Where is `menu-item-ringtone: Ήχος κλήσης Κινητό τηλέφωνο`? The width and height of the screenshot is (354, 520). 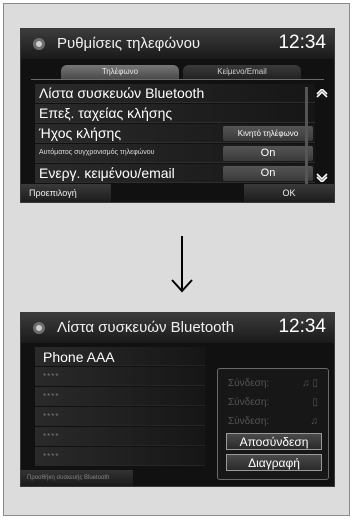 menu-item-ringtone: Ήχος κλήσης Κινητό τηλέφωνο is located at coordinates (175, 133).